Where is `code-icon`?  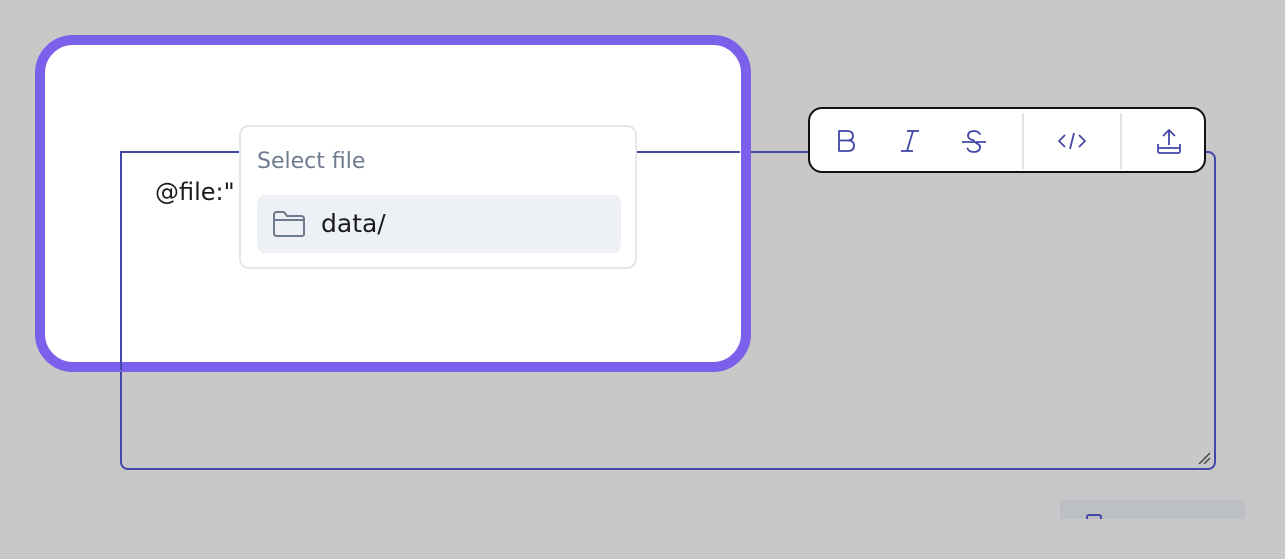
code-icon is located at coordinates (1072, 141).